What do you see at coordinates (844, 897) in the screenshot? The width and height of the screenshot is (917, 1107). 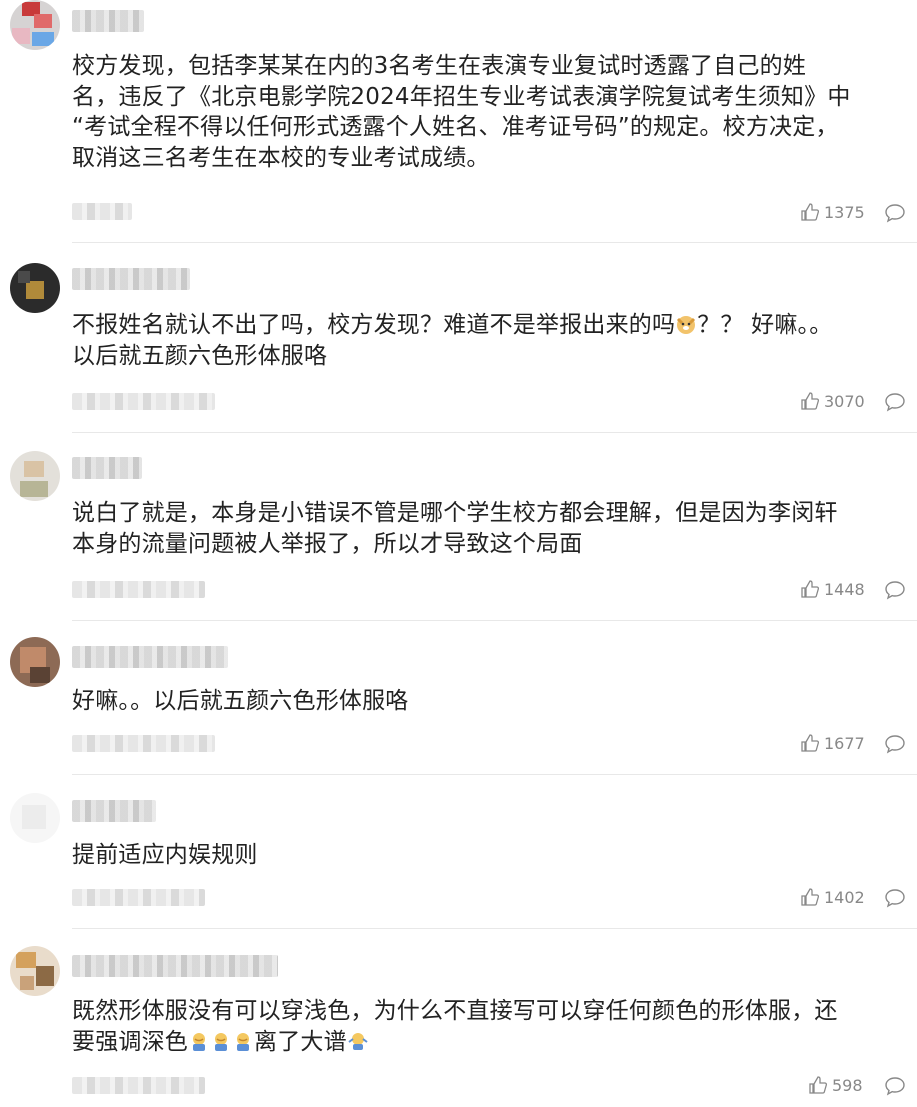 I see `like-count: 1402` at bounding box center [844, 897].